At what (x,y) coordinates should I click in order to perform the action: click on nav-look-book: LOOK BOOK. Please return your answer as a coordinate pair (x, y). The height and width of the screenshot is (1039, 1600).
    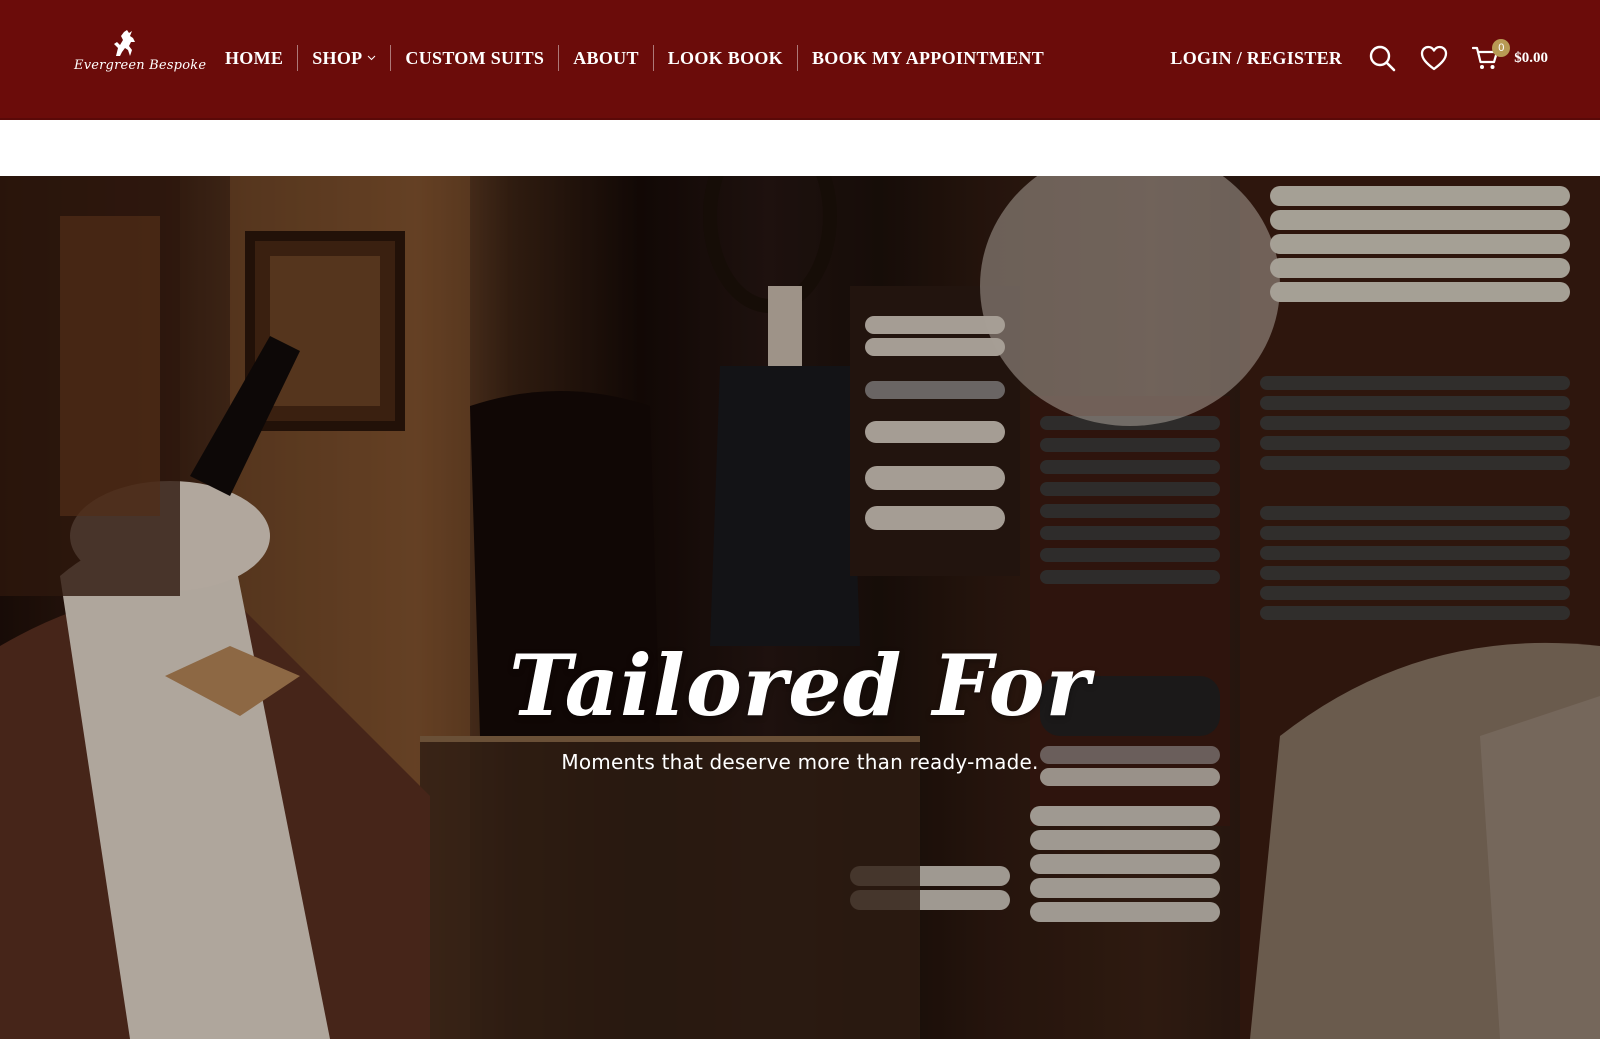
    Looking at the image, I should click on (725, 58).